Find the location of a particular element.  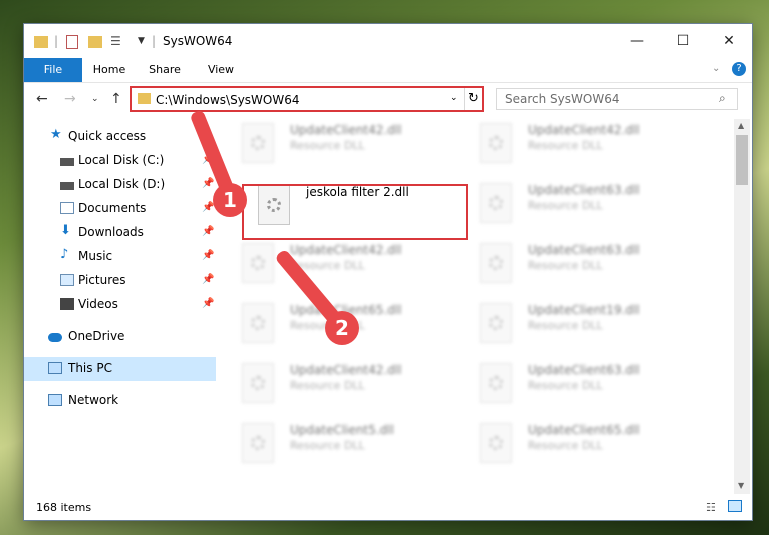

scroll-down-icon: ▼ is located at coordinates (741, 485).